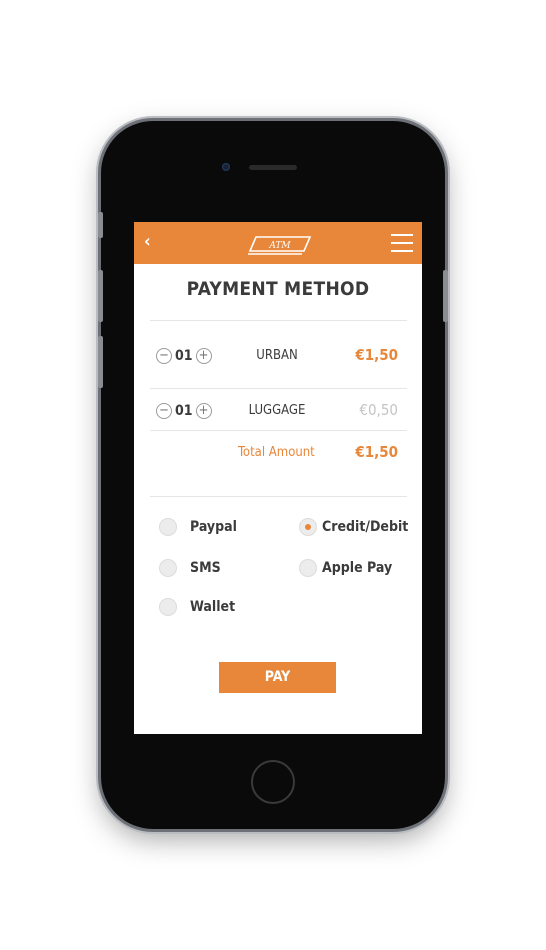 The image size is (546, 950). What do you see at coordinates (376, 355) in the screenshot?
I see `ticket-price: €1,50` at bounding box center [376, 355].